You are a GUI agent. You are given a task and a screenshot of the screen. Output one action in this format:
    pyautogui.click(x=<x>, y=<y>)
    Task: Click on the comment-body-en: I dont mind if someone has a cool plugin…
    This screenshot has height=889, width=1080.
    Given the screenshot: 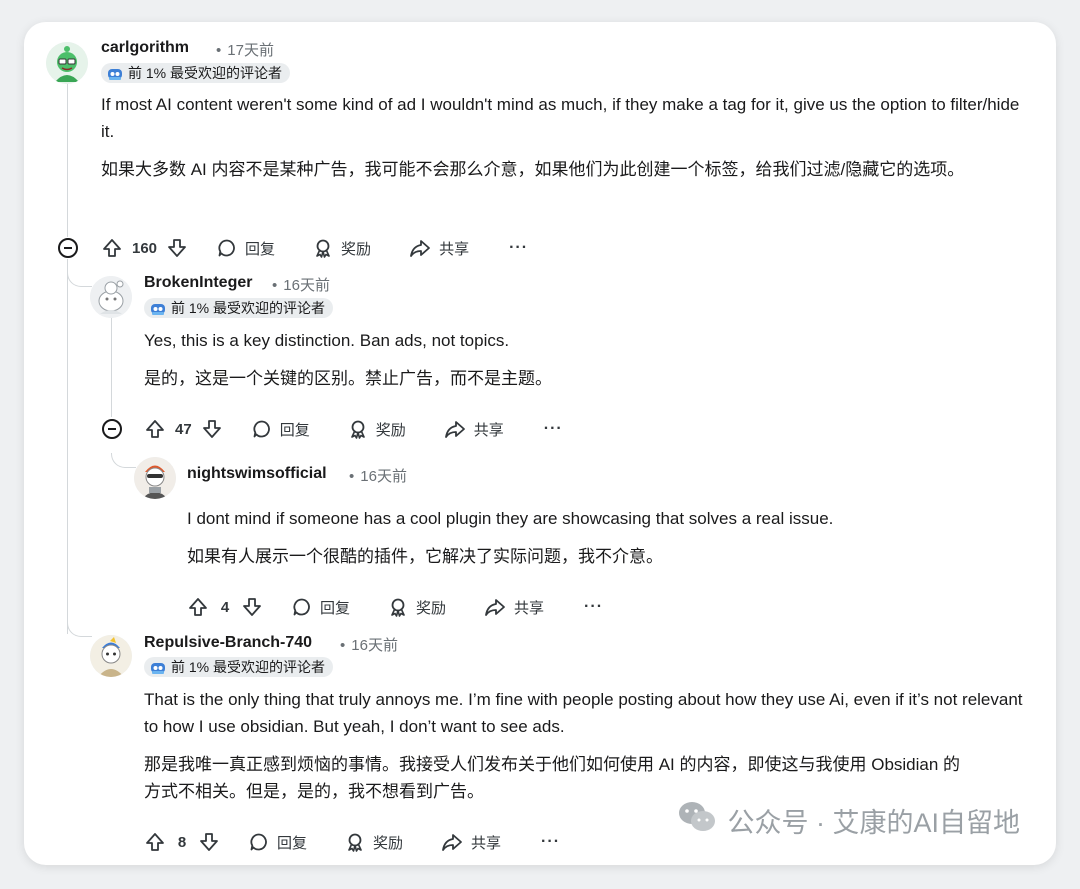 What is the action you would take?
    pyautogui.click(x=510, y=518)
    